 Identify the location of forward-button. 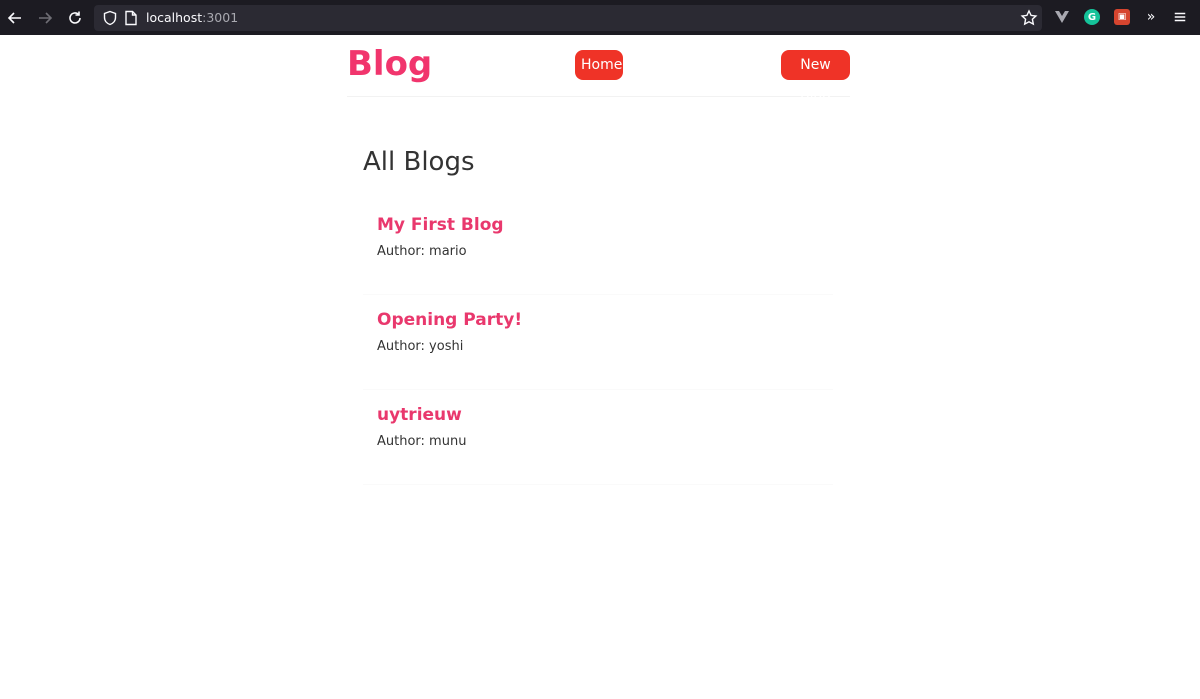
(45, 18).